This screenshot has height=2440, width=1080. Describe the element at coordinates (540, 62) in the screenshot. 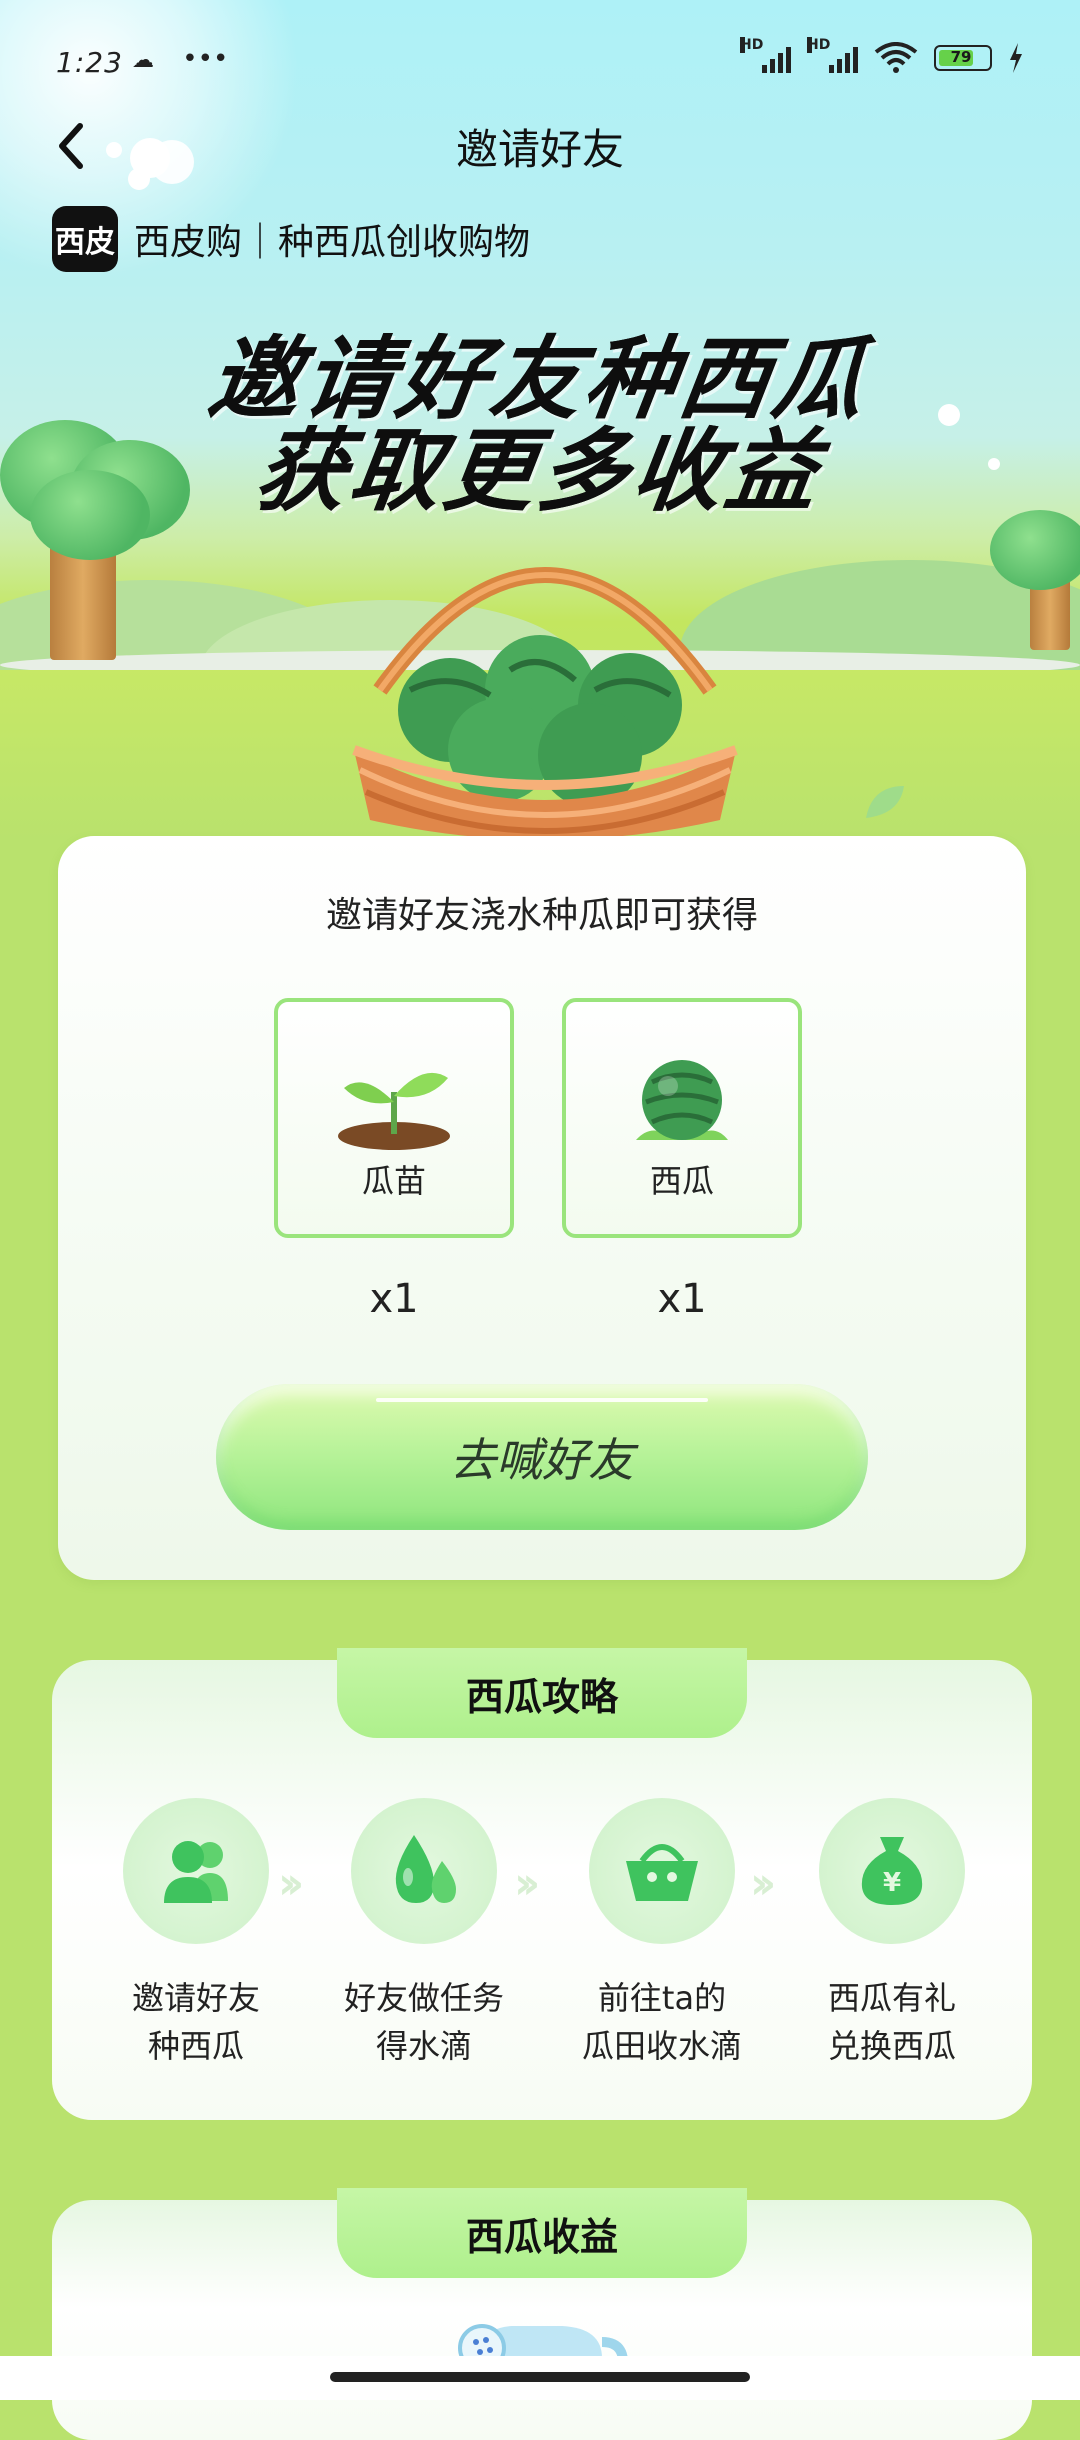

I see `status-bar: 1:23 ☁ ••• HD HD 79` at that location.